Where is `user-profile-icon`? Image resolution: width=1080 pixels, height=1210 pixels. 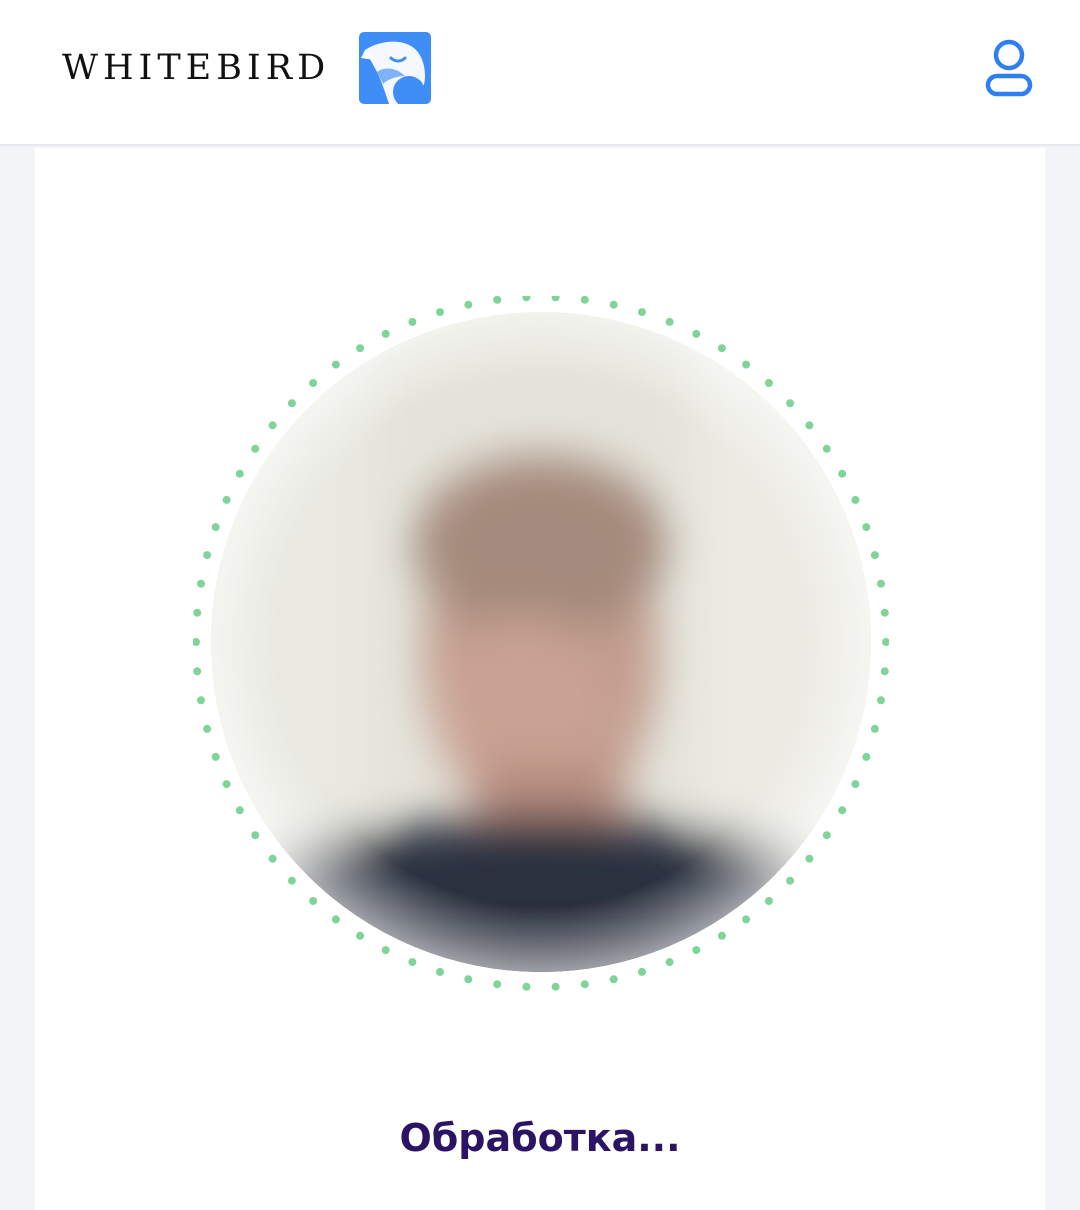
user-profile-icon is located at coordinates (1009, 68).